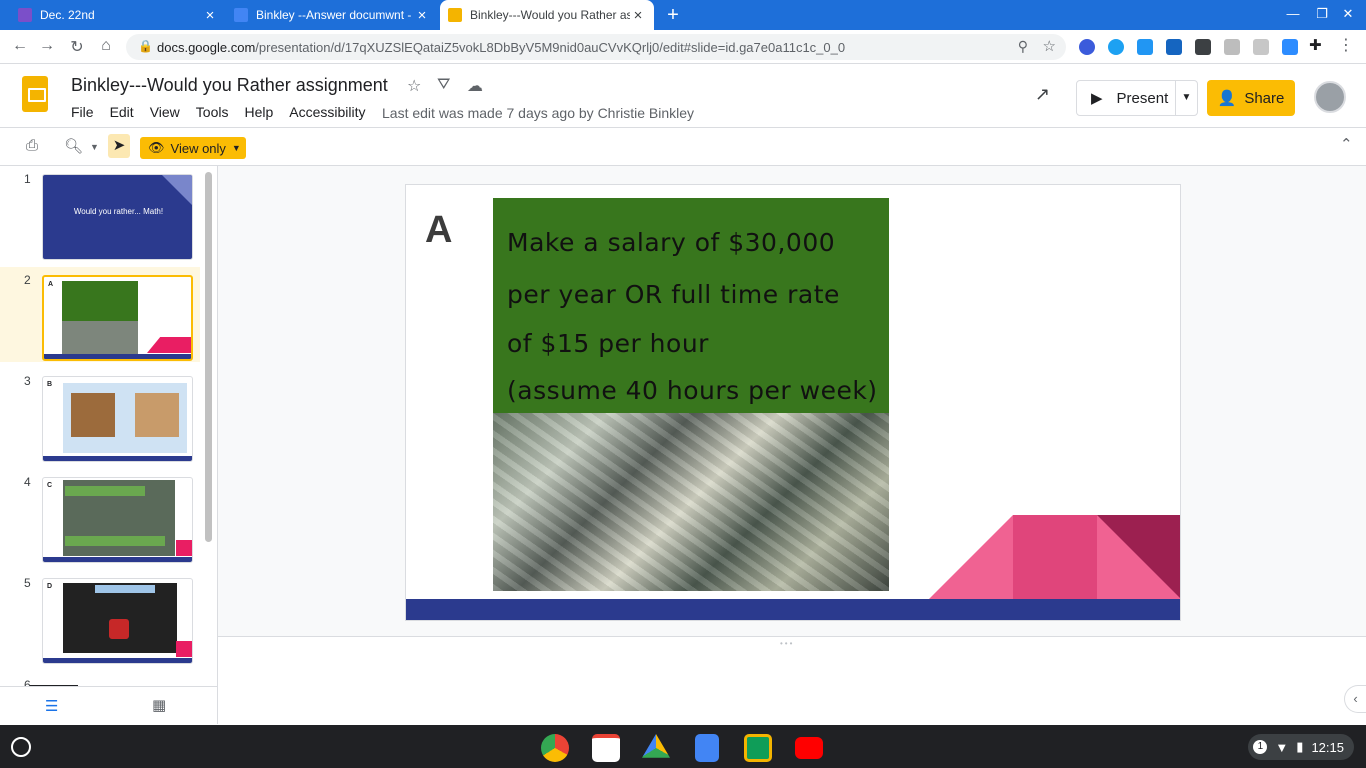  I want to click on menu-tools: Tools, so click(212, 112).